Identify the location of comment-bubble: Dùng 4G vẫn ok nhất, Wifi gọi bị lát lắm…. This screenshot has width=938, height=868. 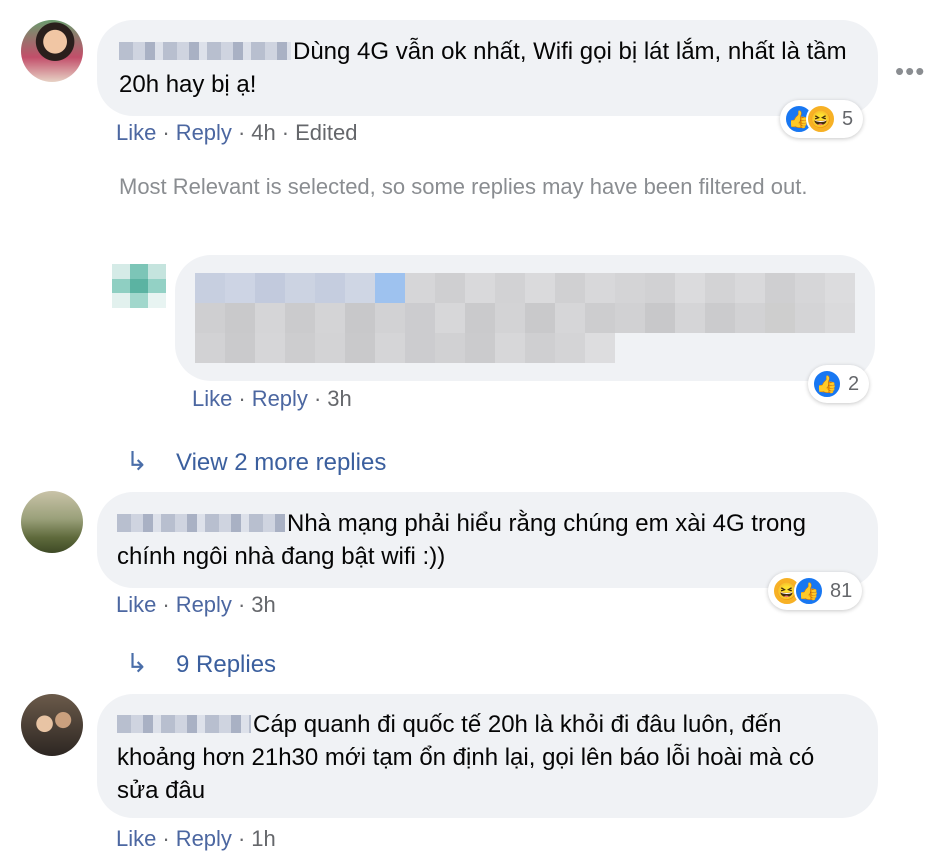
(487, 68).